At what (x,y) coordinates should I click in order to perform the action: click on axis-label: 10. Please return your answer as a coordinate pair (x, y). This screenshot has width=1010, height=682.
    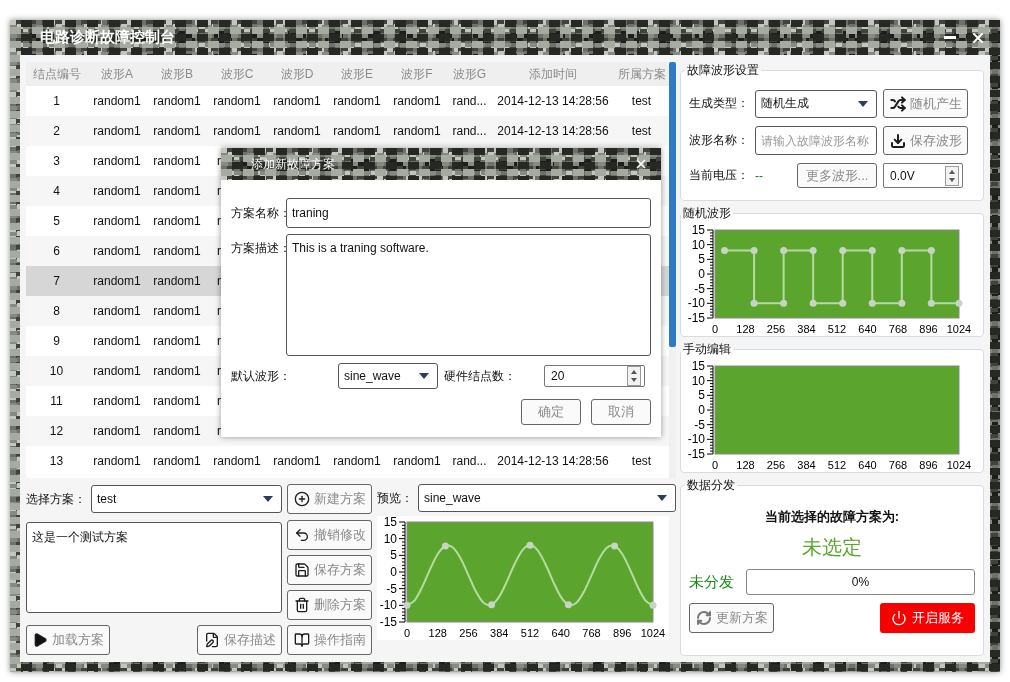
    Looking at the image, I should click on (698, 380).